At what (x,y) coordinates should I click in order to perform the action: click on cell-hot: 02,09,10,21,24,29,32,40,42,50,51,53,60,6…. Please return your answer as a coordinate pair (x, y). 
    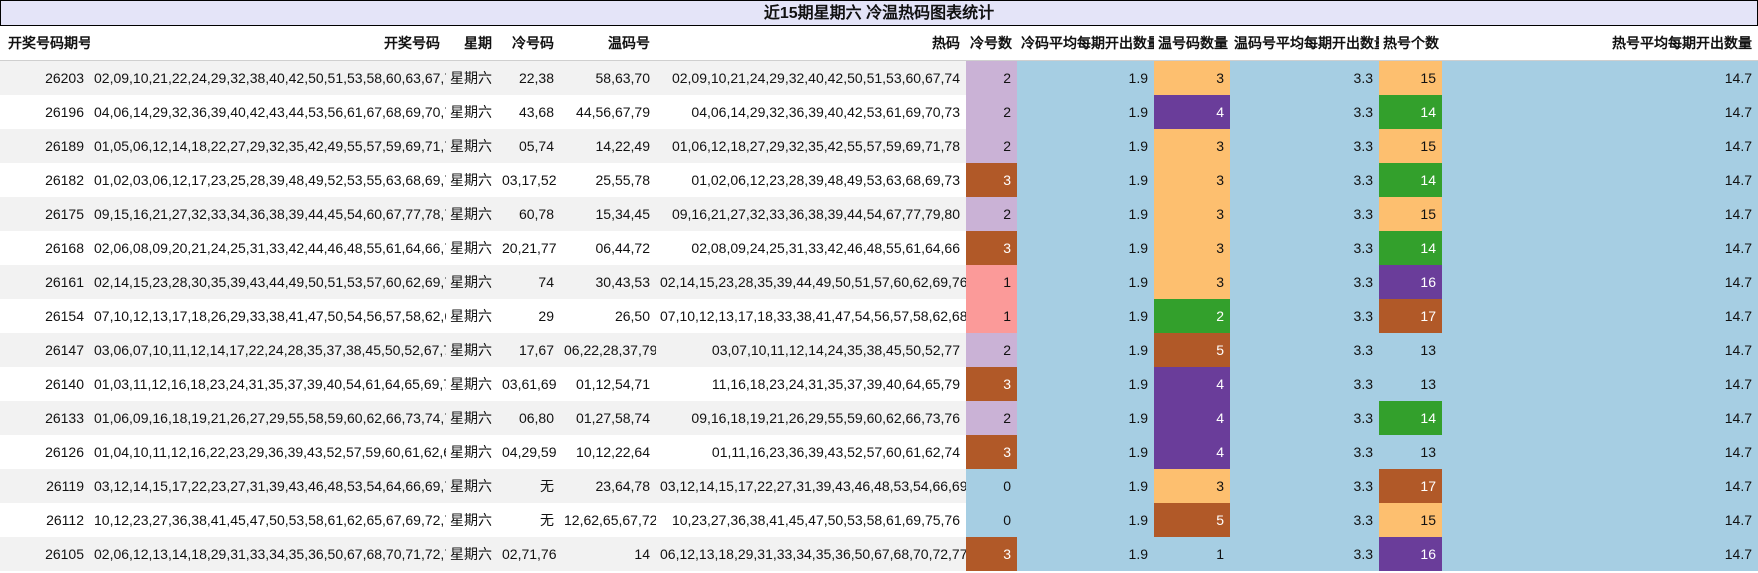
    Looking at the image, I should click on (811, 77).